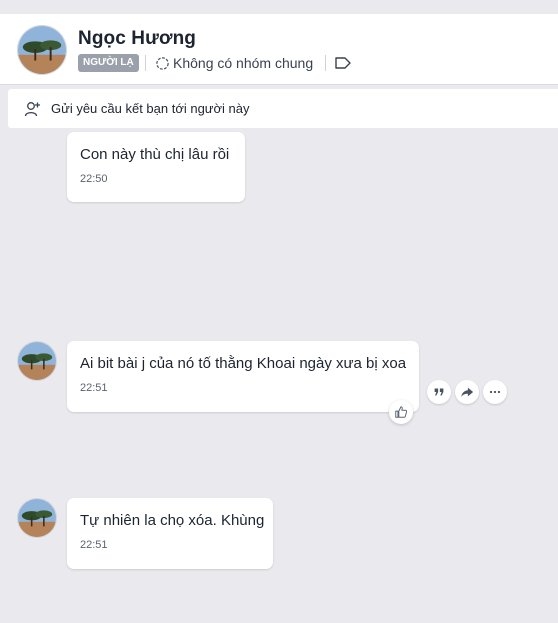  Describe the element at coordinates (94, 179) in the screenshot. I see `message-time: 22:50` at that location.